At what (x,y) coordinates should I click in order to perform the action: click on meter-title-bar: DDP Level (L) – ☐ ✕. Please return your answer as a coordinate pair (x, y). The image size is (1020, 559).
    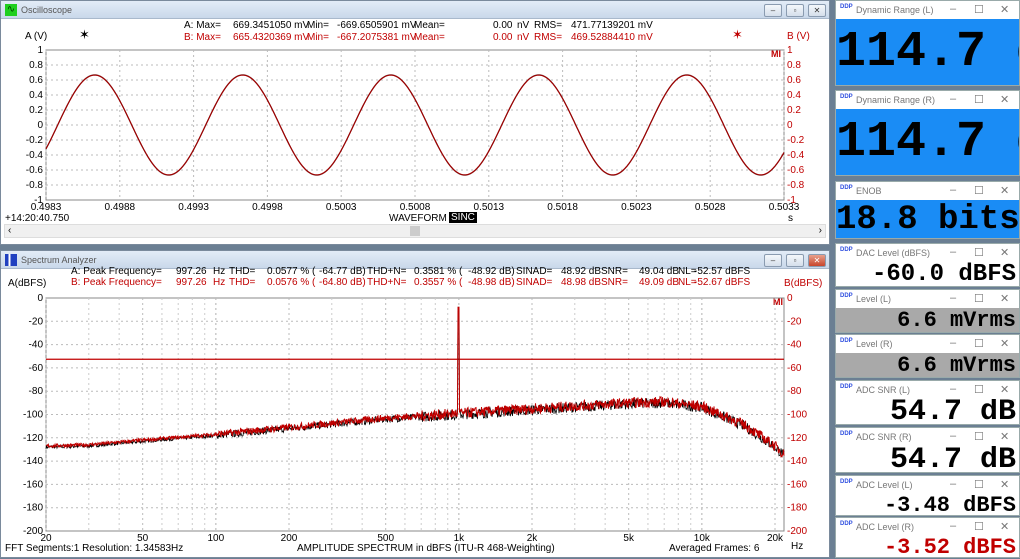
    Looking at the image, I should click on (927, 299).